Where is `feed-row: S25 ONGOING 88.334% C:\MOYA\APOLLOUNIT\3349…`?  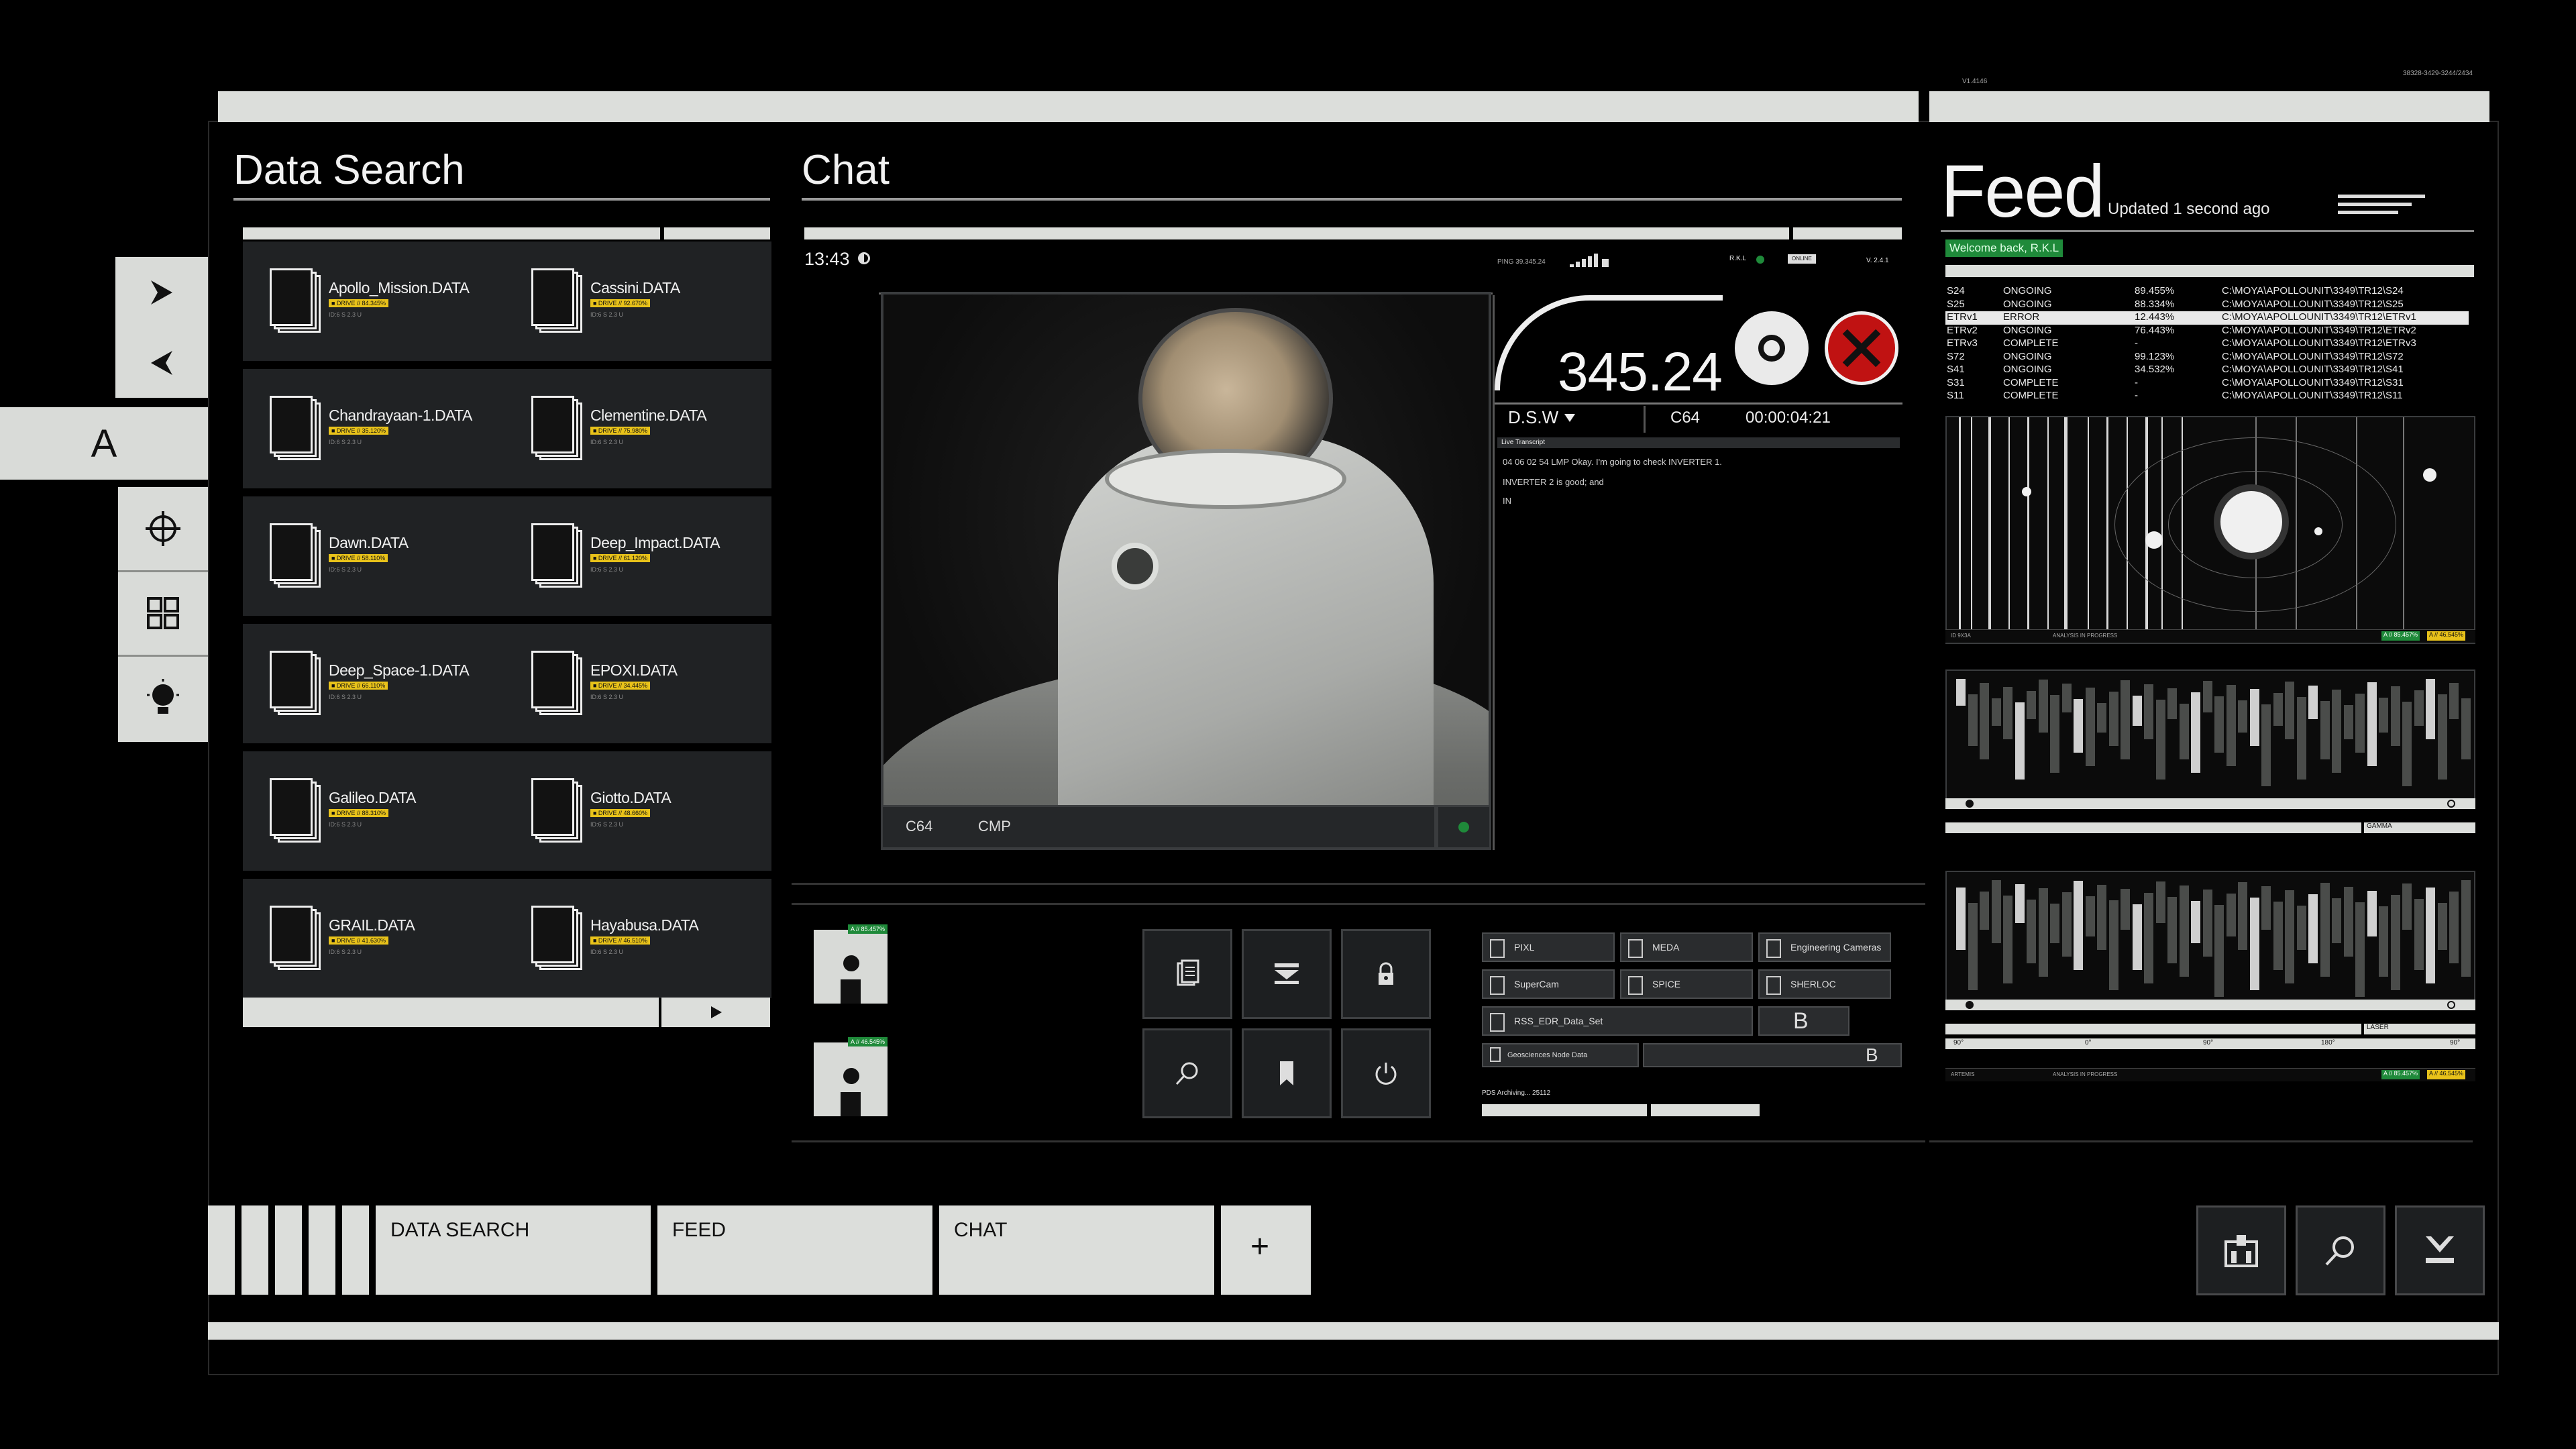 feed-row: S25 ONGOING 88.334% C:\MOYA\APOLLOUNIT\3349… is located at coordinates (2207, 305).